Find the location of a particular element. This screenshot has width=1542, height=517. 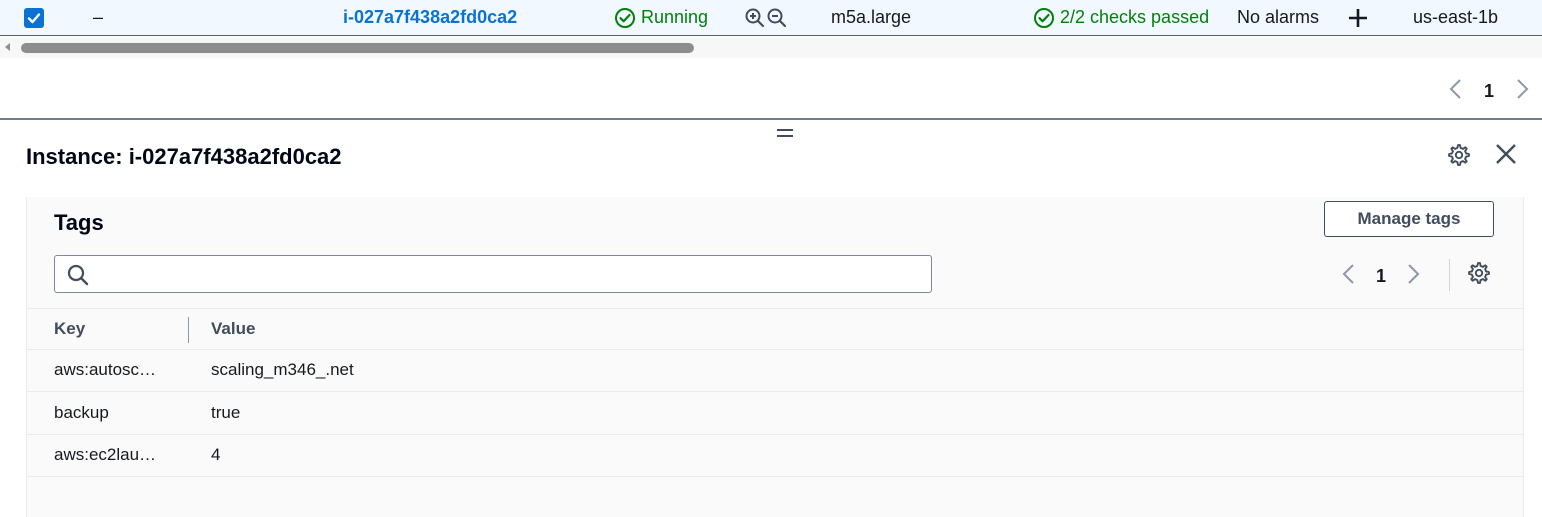

close-icon is located at coordinates (1506, 156).